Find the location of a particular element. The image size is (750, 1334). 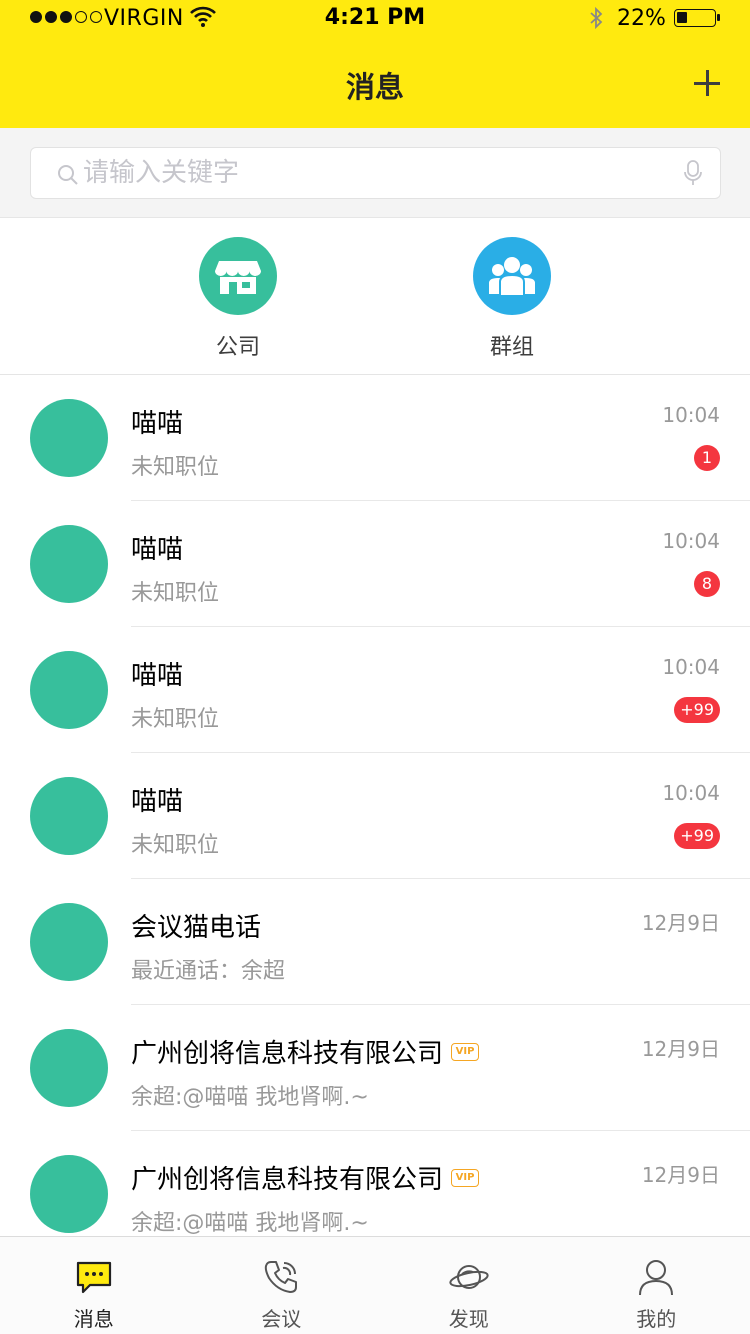

tab-label: 发现 is located at coordinates (468, 1319).